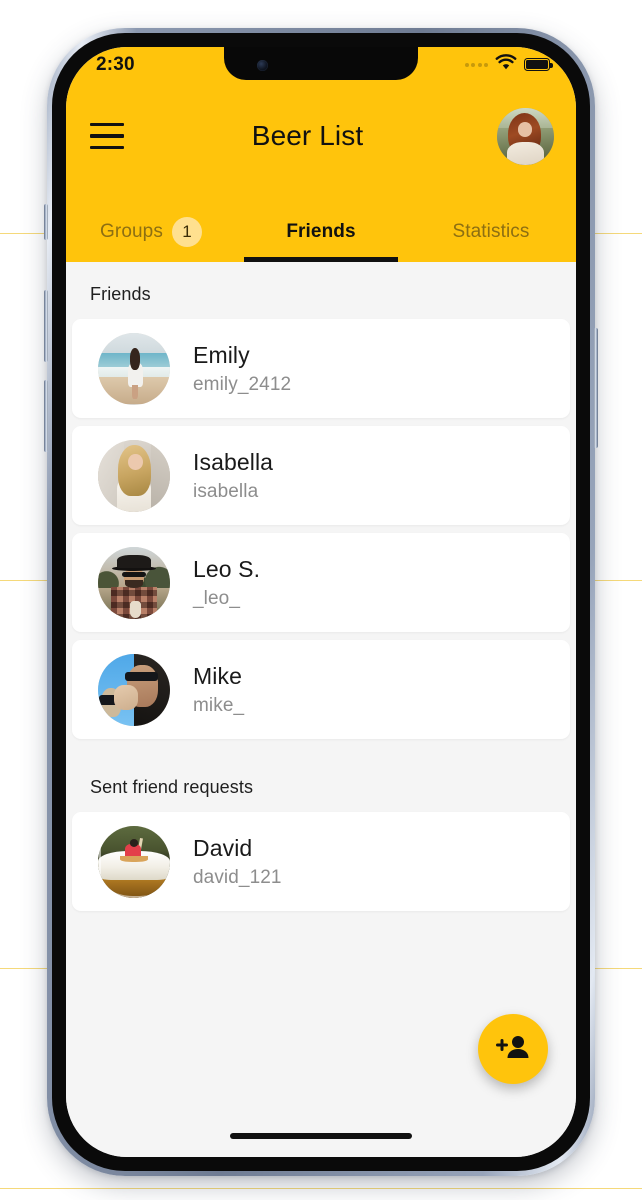 This screenshot has height=1200, width=642. Describe the element at coordinates (233, 461) in the screenshot. I see `list-item-name: Isabella` at that location.